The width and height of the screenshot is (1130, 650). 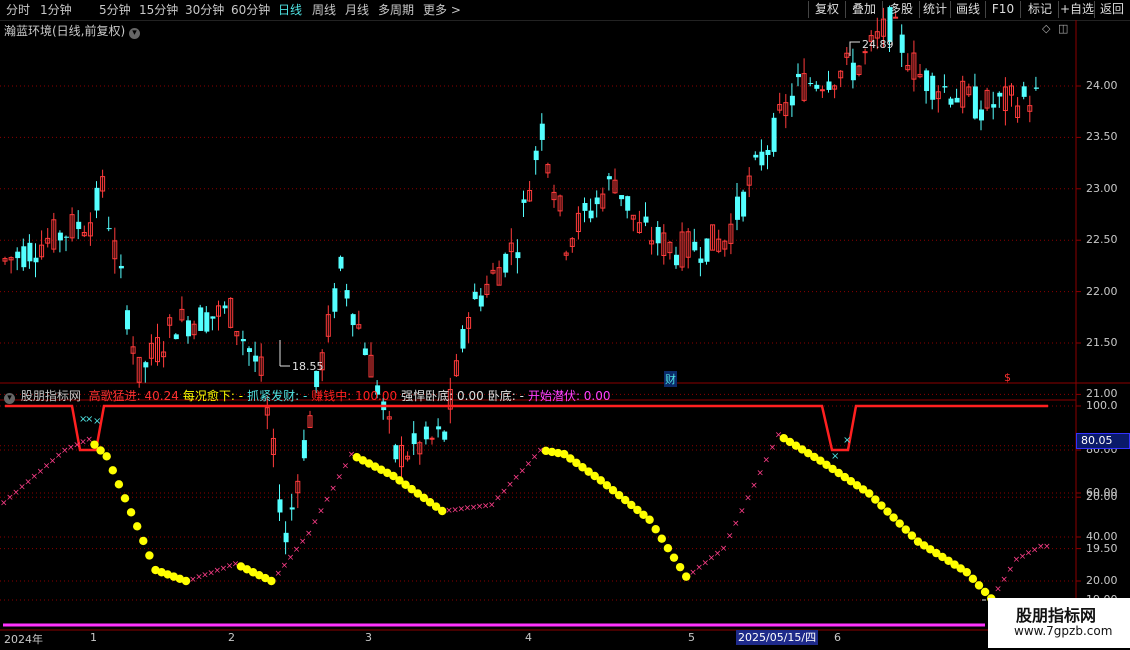 I want to click on settings-icon: ◫, so click(x=1063, y=28).